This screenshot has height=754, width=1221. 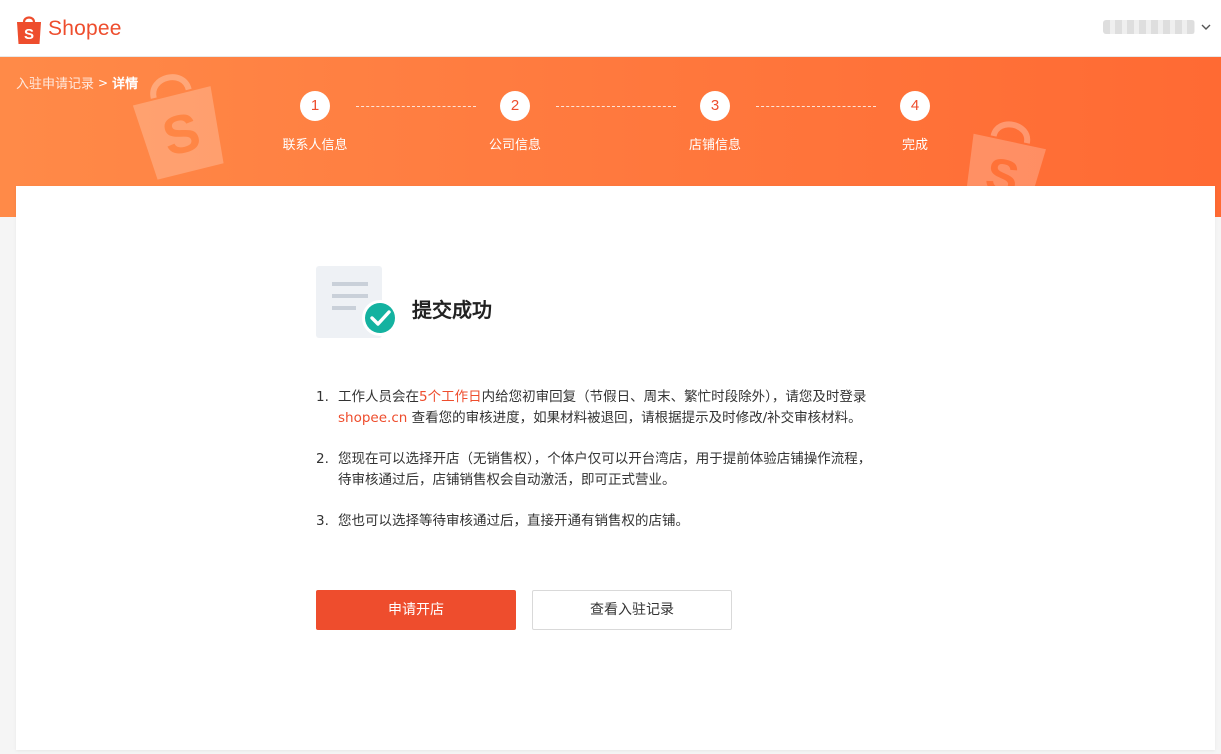 I want to click on shopee-bag-icon: S, so click(x=29, y=30).